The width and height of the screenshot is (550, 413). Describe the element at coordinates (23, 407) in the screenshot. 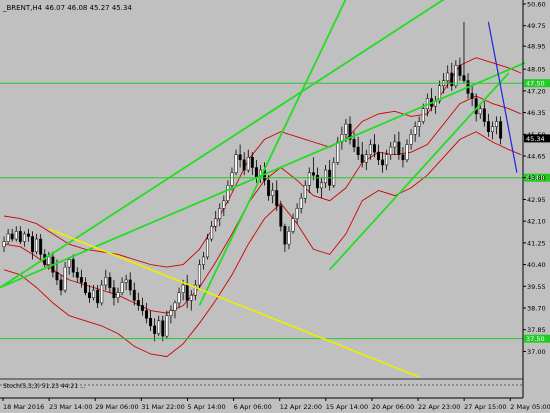

I see `time-tick-label: 18 Mar 2016` at that location.